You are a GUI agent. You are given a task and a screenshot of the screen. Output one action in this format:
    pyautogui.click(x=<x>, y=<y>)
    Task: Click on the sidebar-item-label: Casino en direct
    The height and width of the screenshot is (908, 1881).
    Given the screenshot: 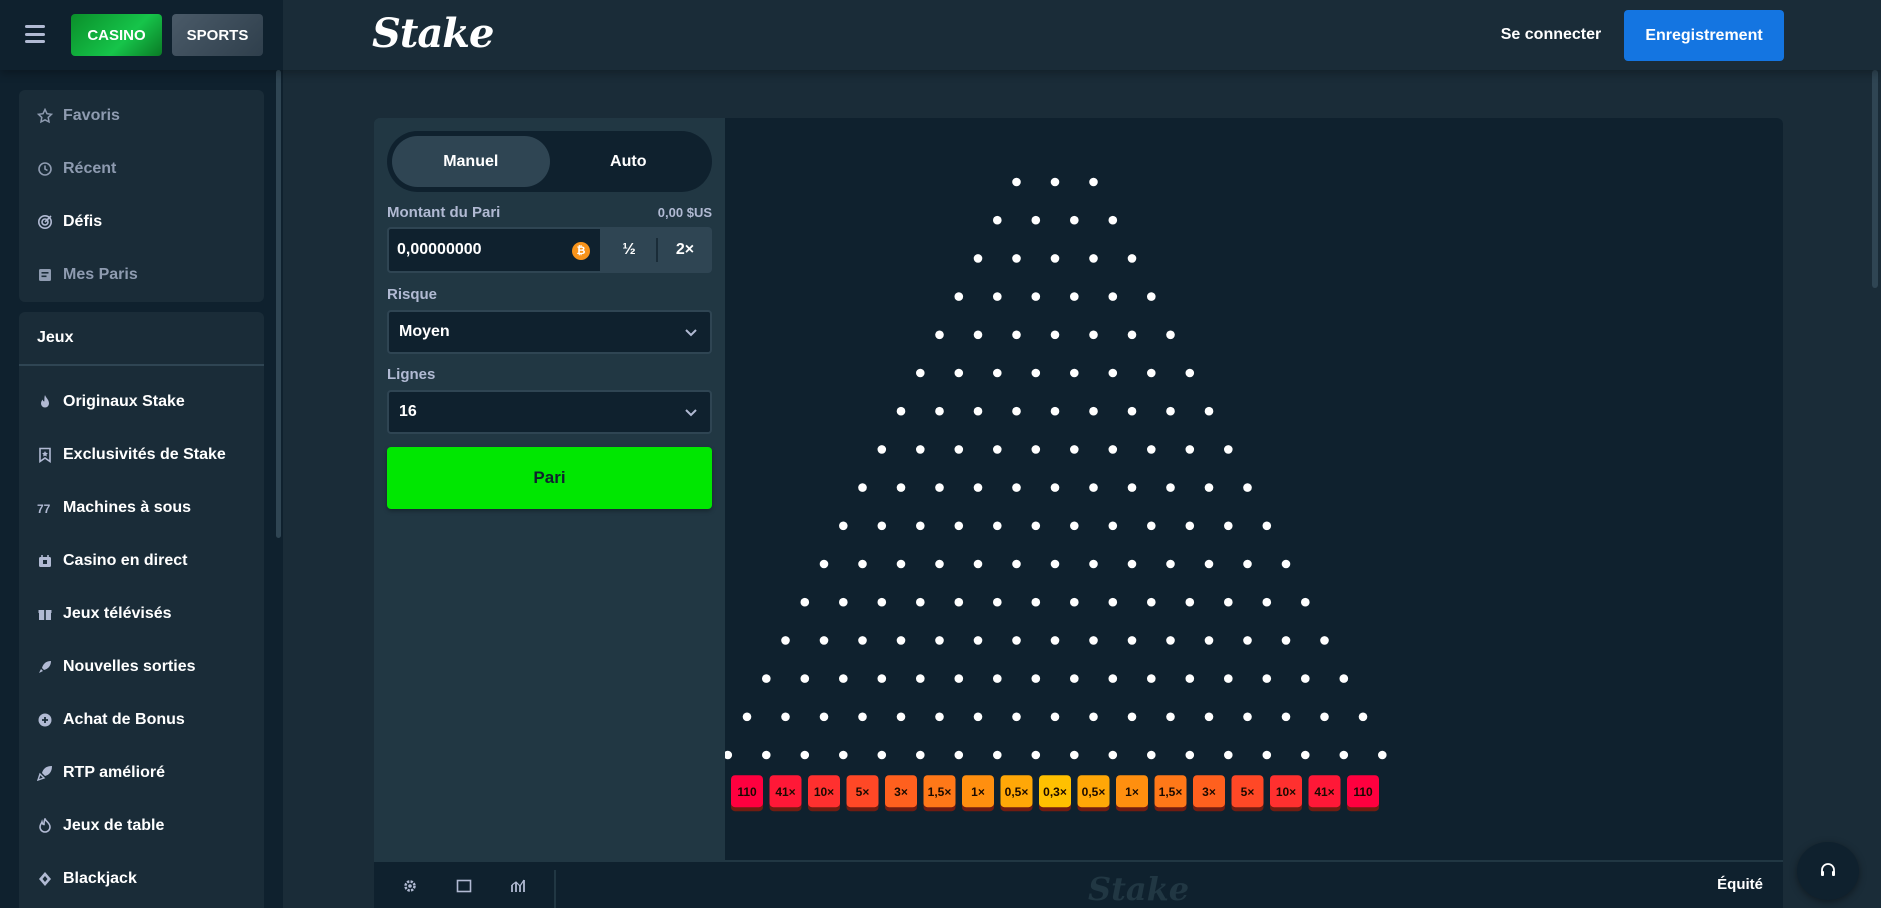 What is the action you would take?
    pyautogui.click(x=125, y=560)
    